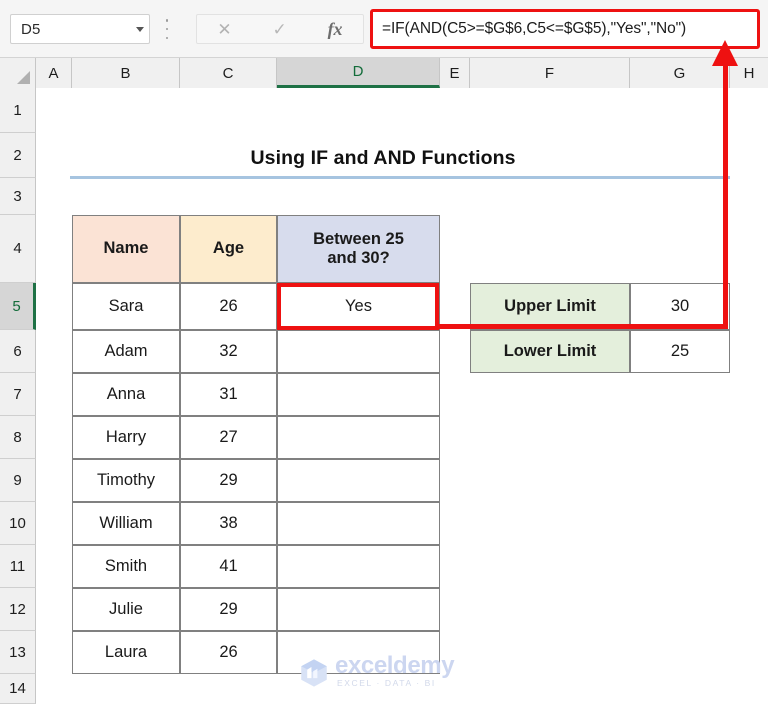  What do you see at coordinates (228, 306) in the screenshot?
I see `cell-c5: 26` at bounding box center [228, 306].